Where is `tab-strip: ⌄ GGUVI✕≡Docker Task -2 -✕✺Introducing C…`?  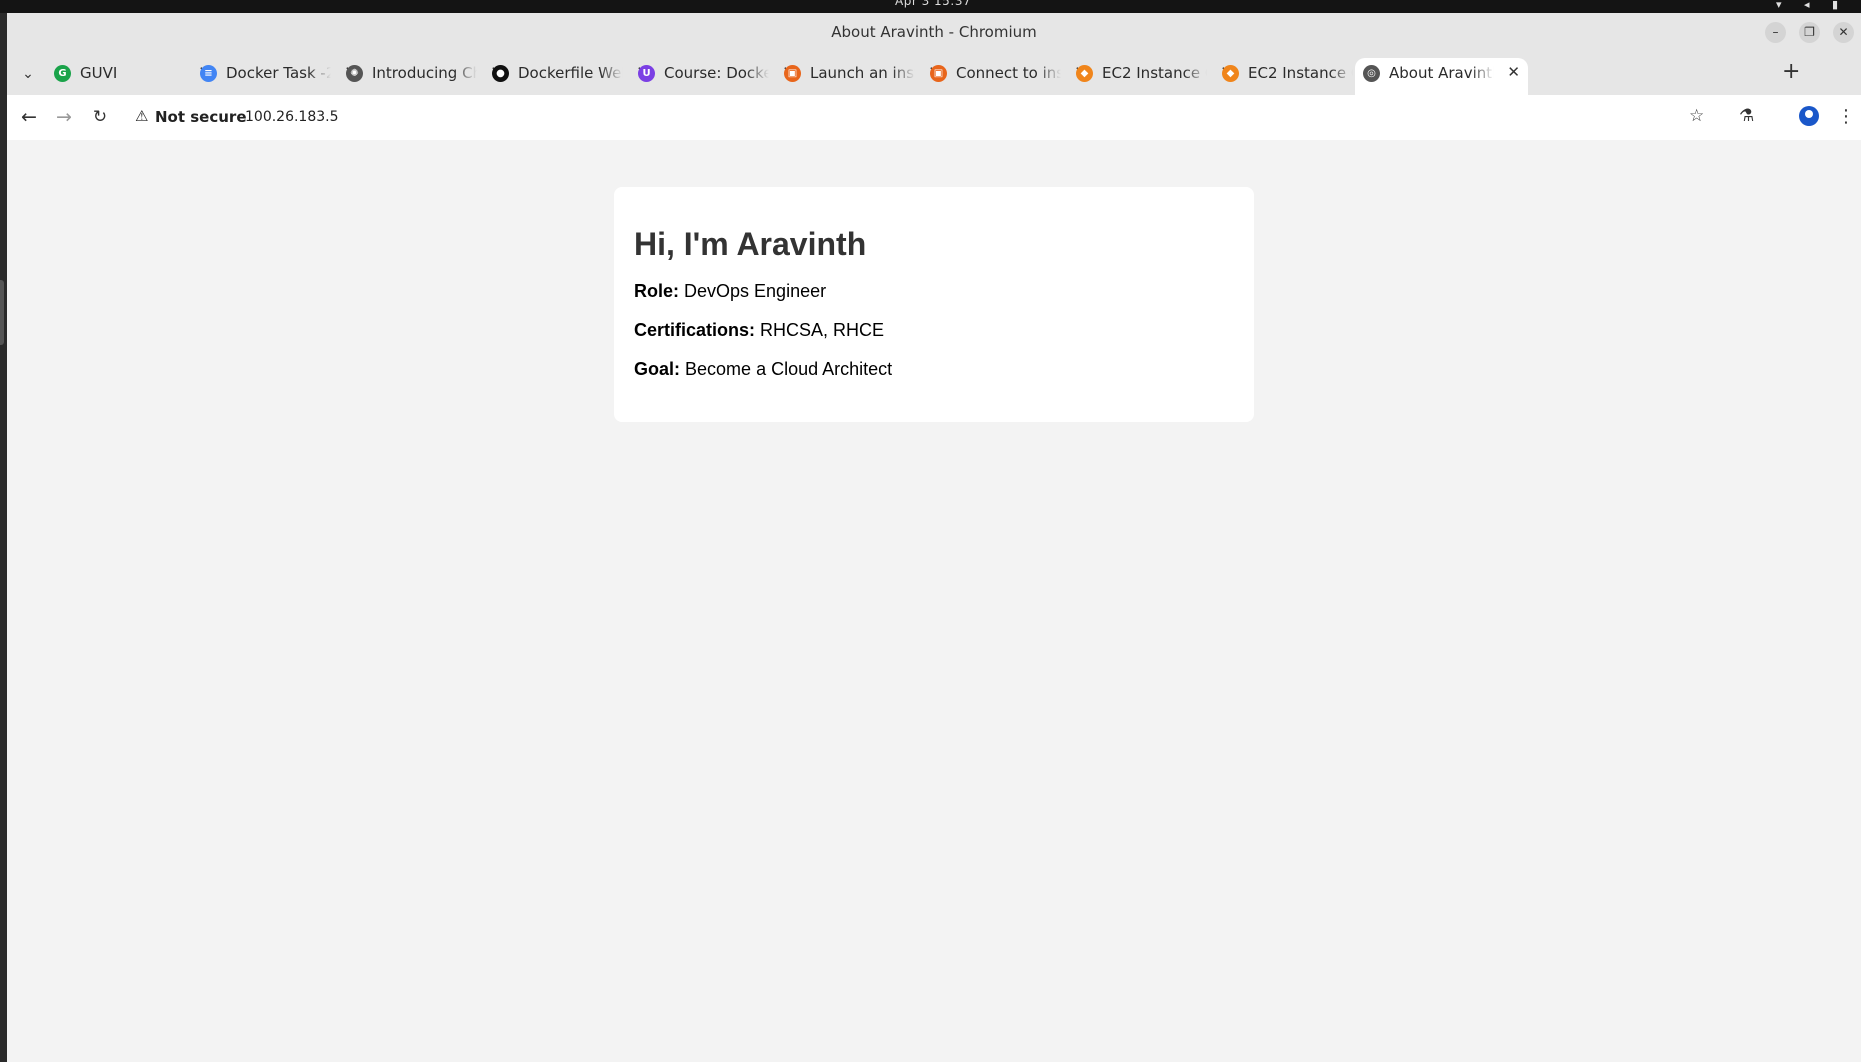
tab-strip: ⌄ GGUVI✕≡Docker Task -2 -✕✺Introducing C… is located at coordinates (934, 73).